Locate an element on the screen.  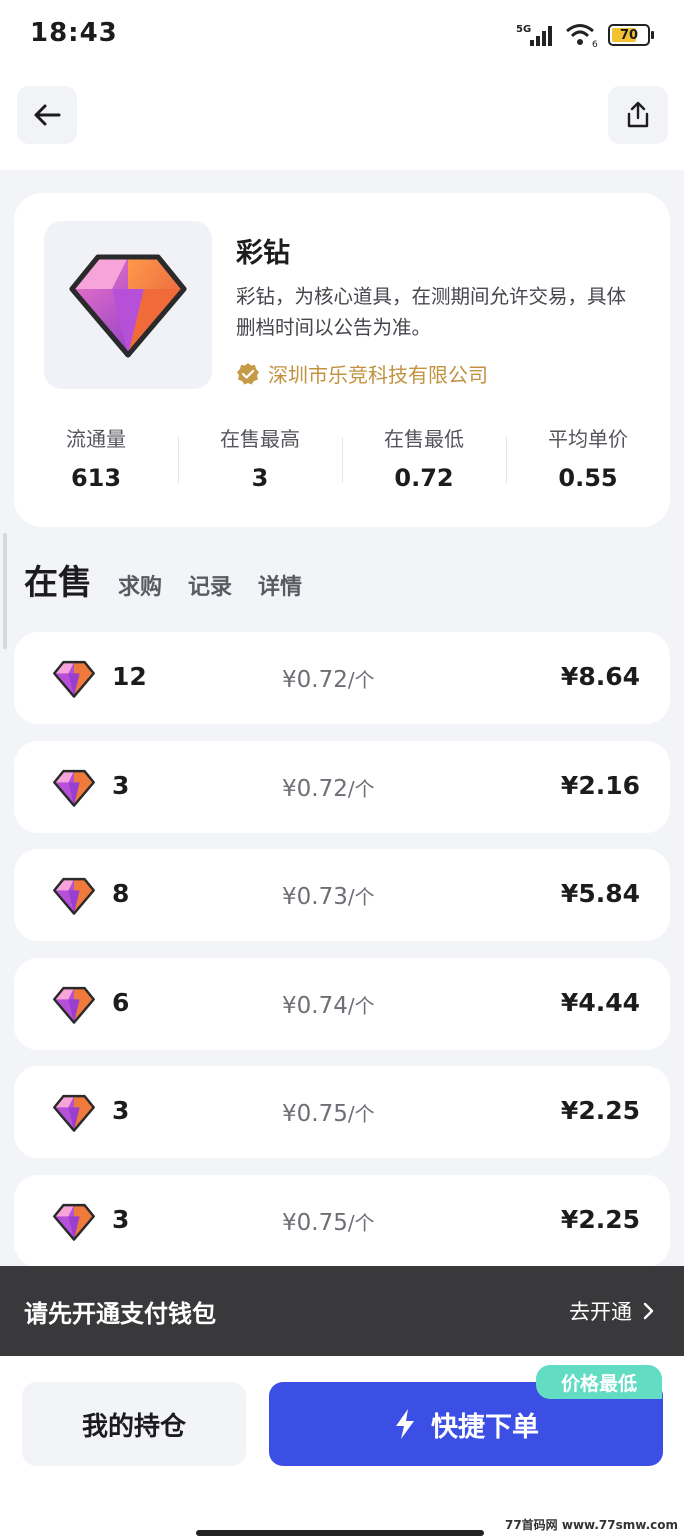
stat-label: 平均单价 is located at coordinates (588, 439).